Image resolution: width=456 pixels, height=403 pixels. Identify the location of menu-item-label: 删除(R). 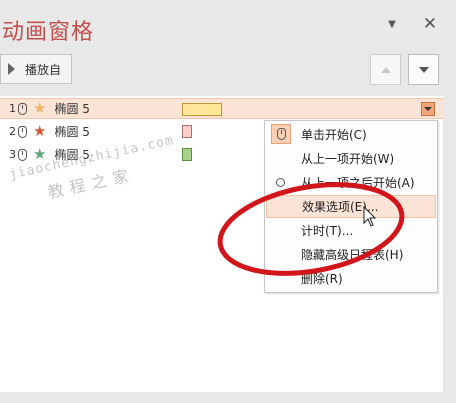
(322, 279).